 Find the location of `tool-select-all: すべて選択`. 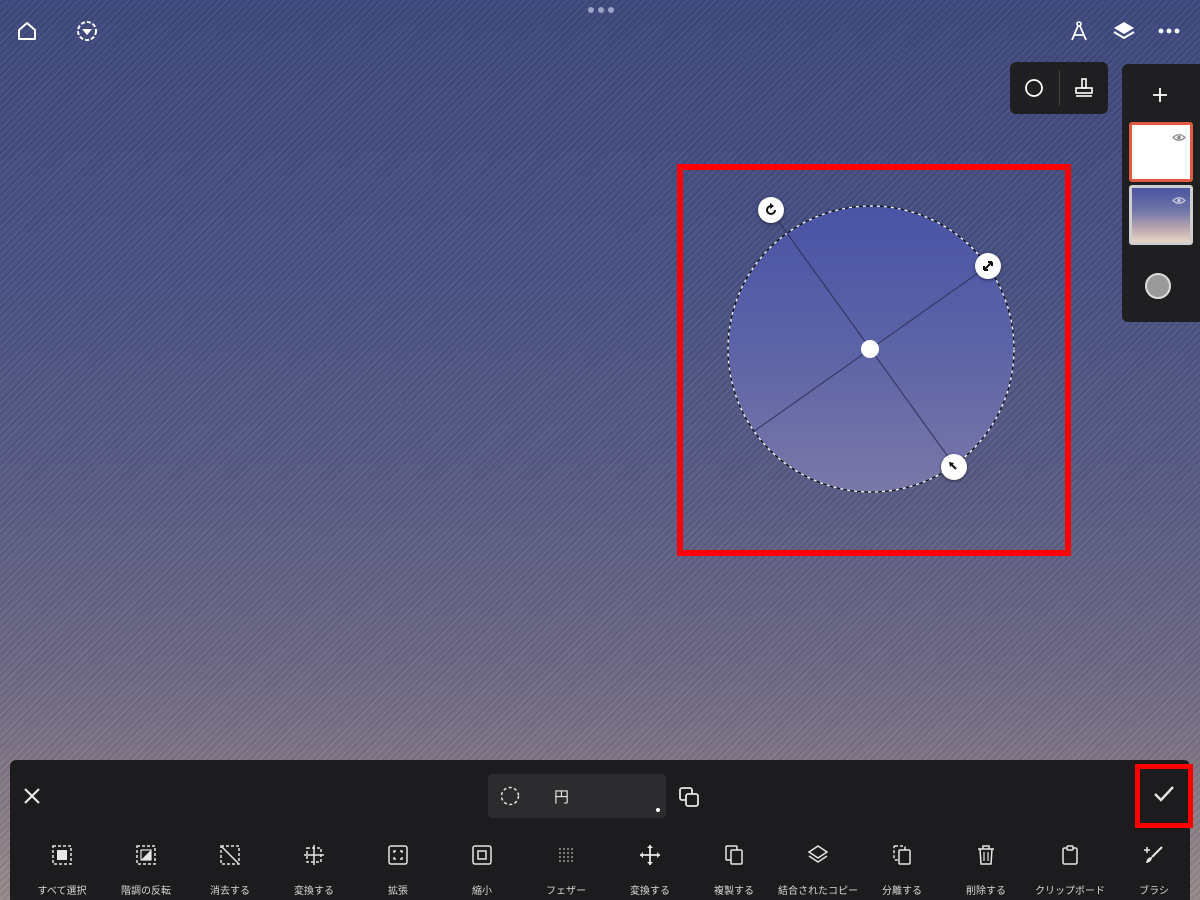

tool-select-all: すべて選択 is located at coordinates (62, 869).